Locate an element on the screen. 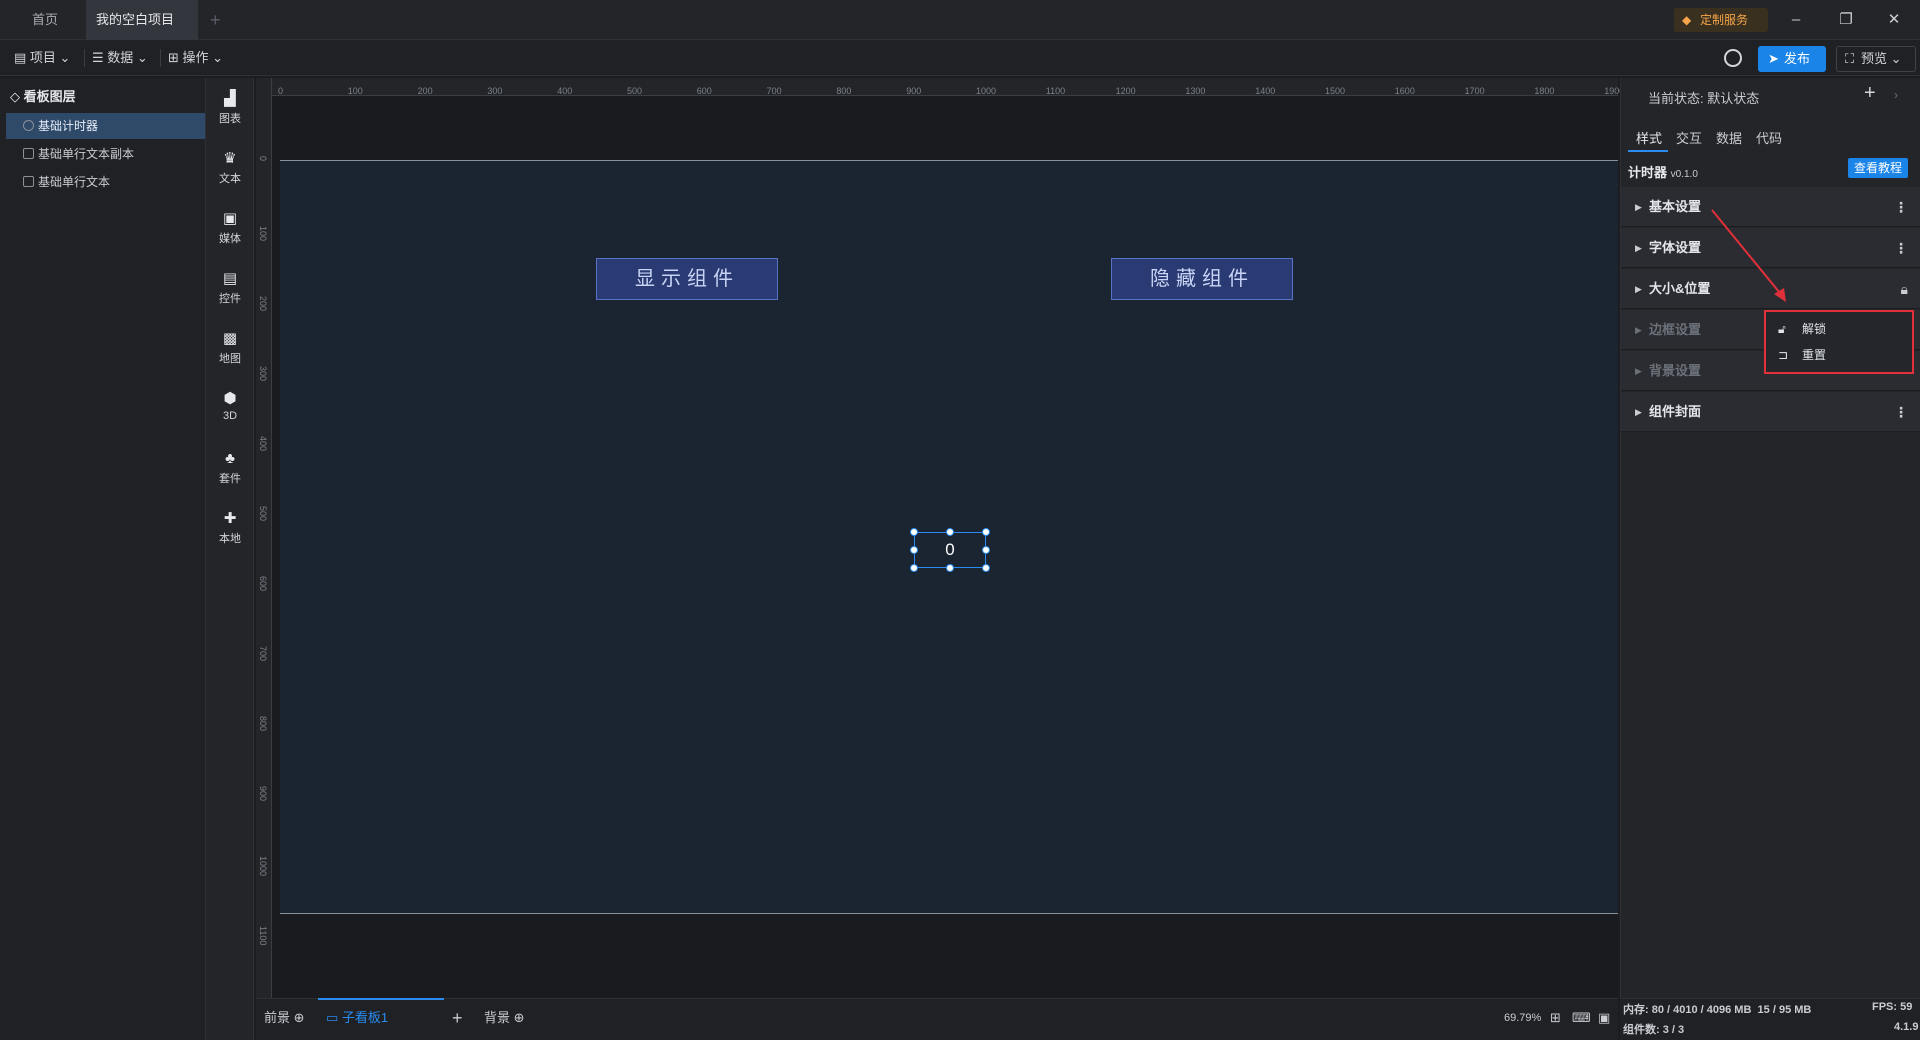 Image resolution: width=1920 pixels, height=1040 pixels. menu-project: ▤ 项目 ⌄ is located at coordinates (42, 58).